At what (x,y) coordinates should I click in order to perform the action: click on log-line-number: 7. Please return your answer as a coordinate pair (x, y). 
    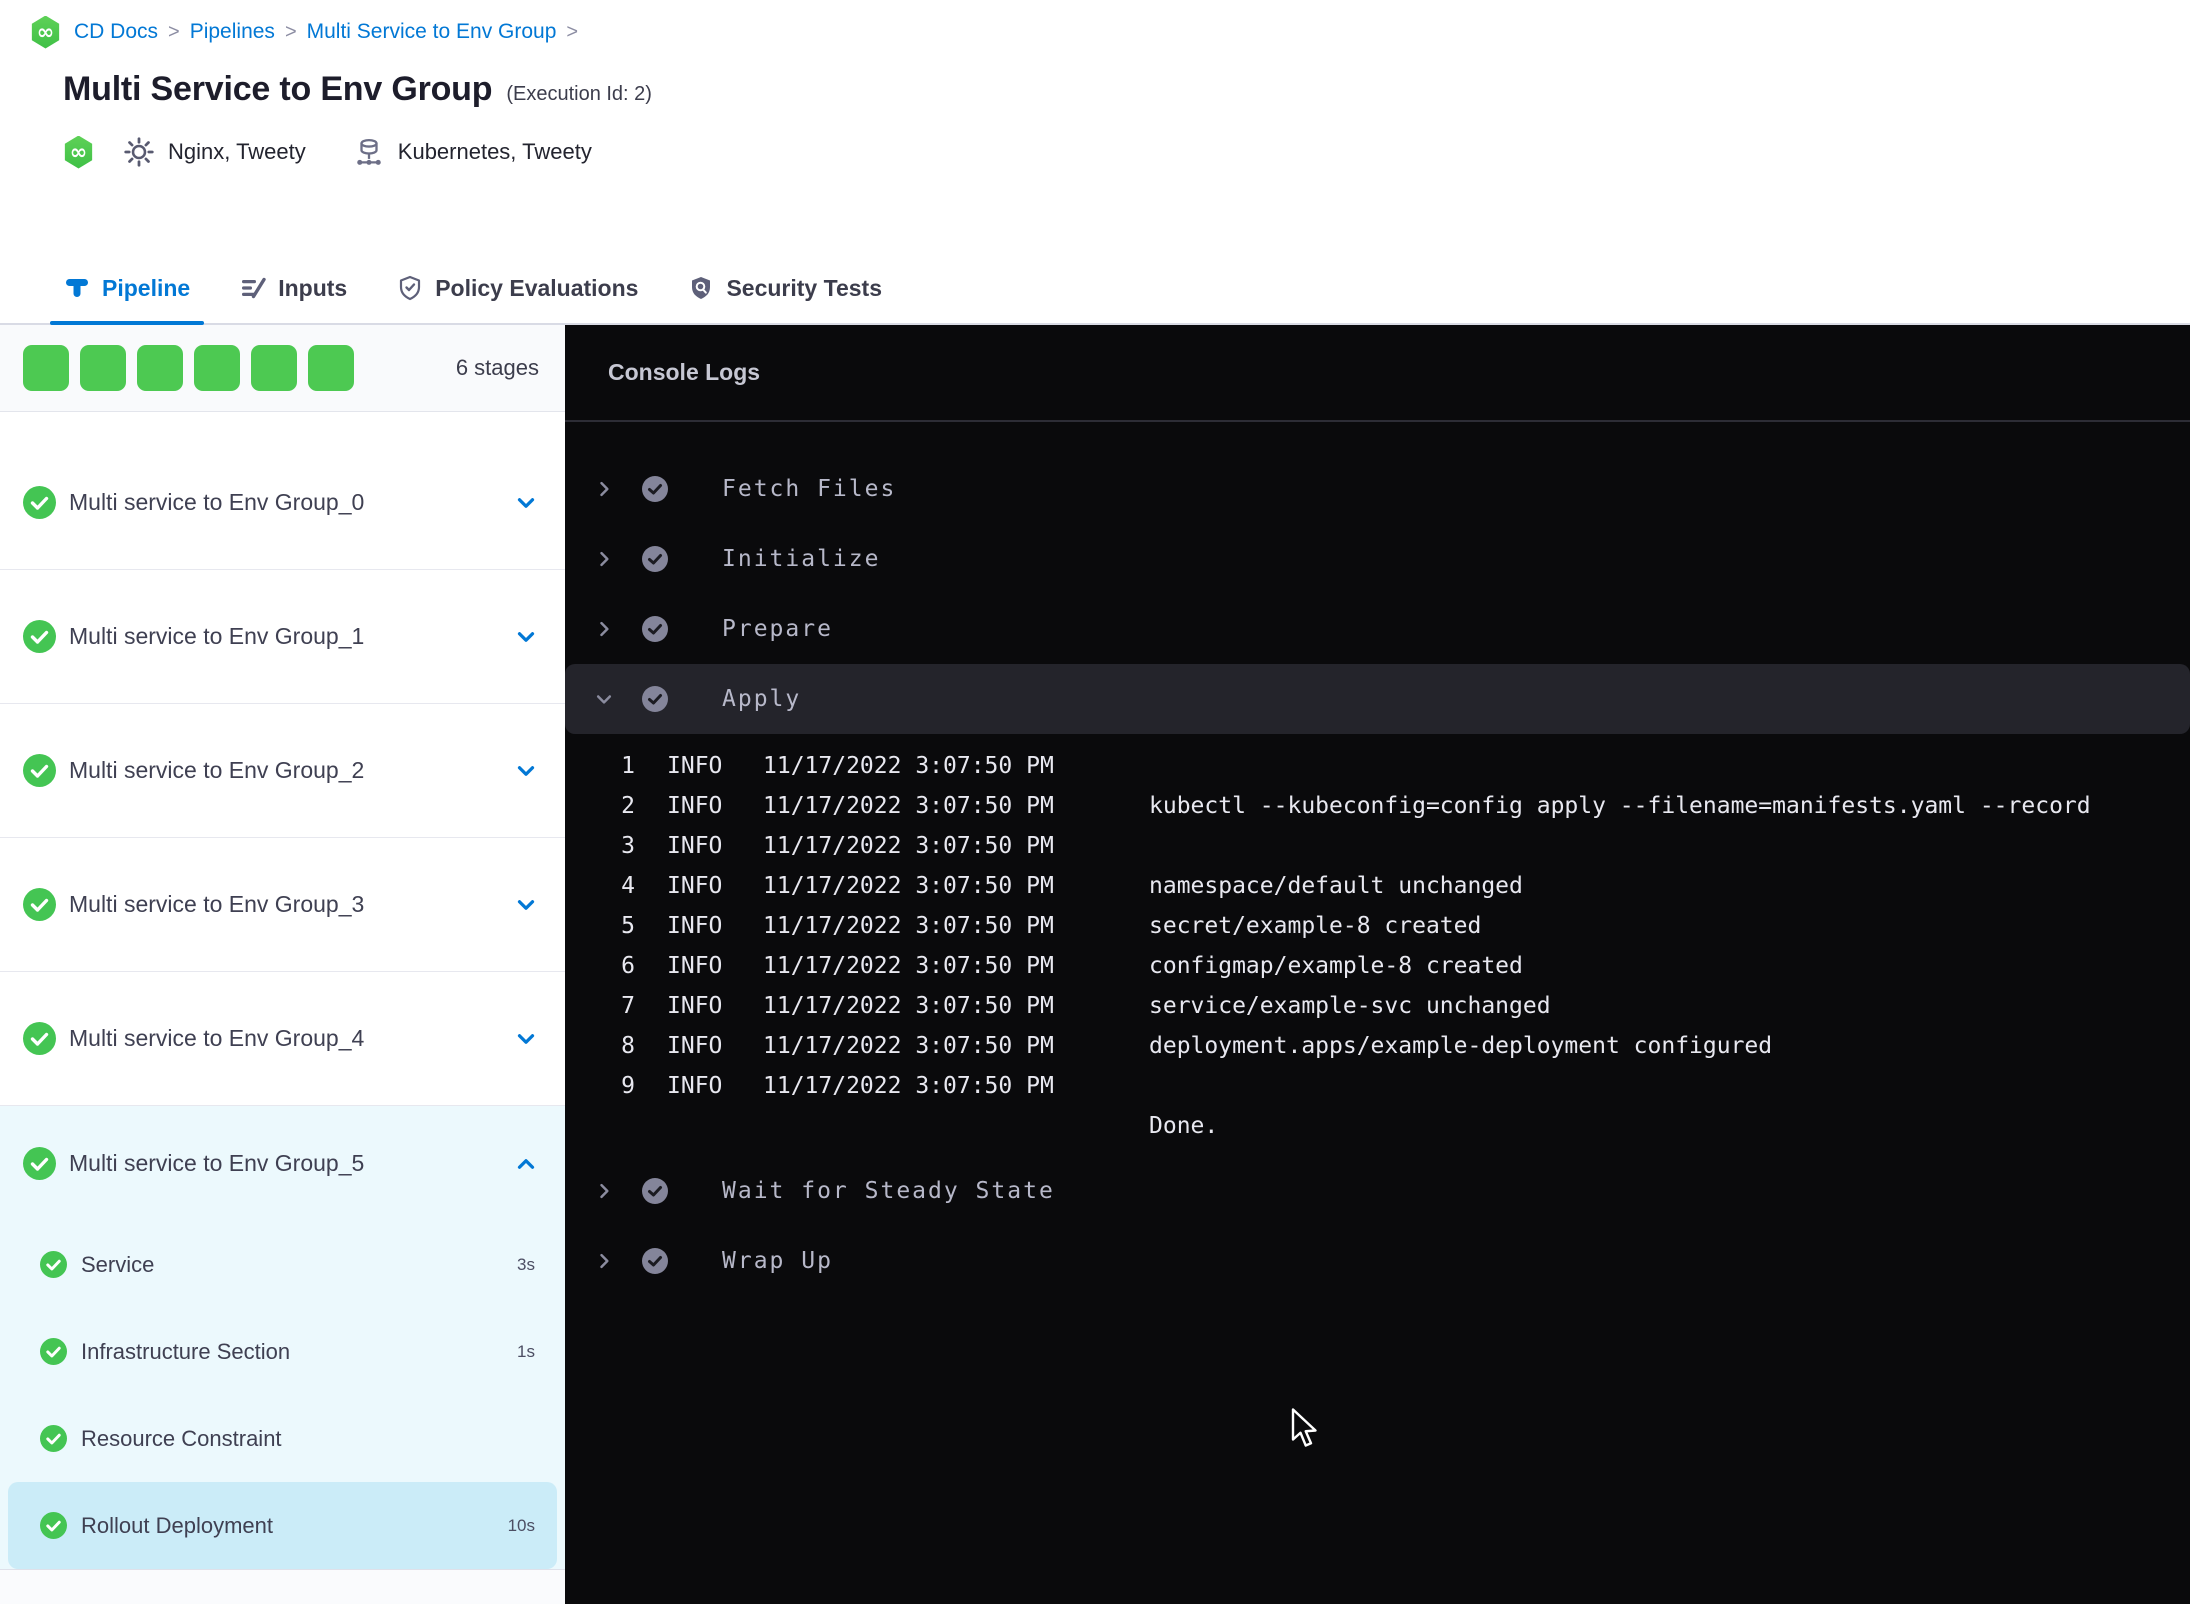
    Looking at the image, I should click on (628, 1006).